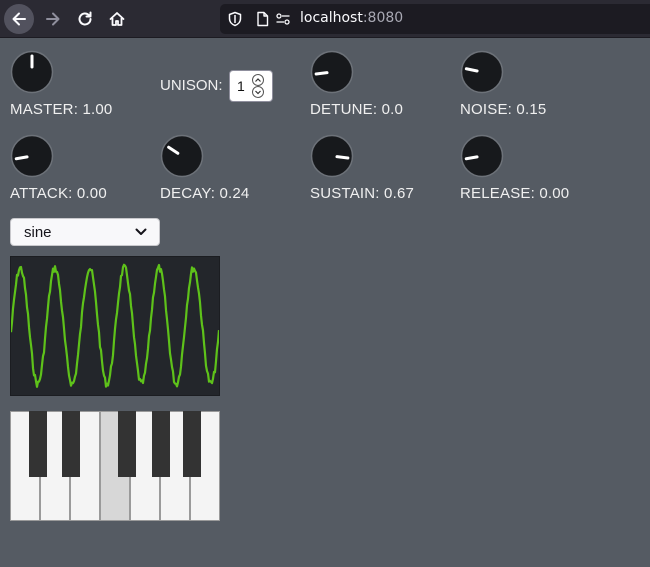  I want to click on release-label: RELEASE: 0.00, so click(515, 193).